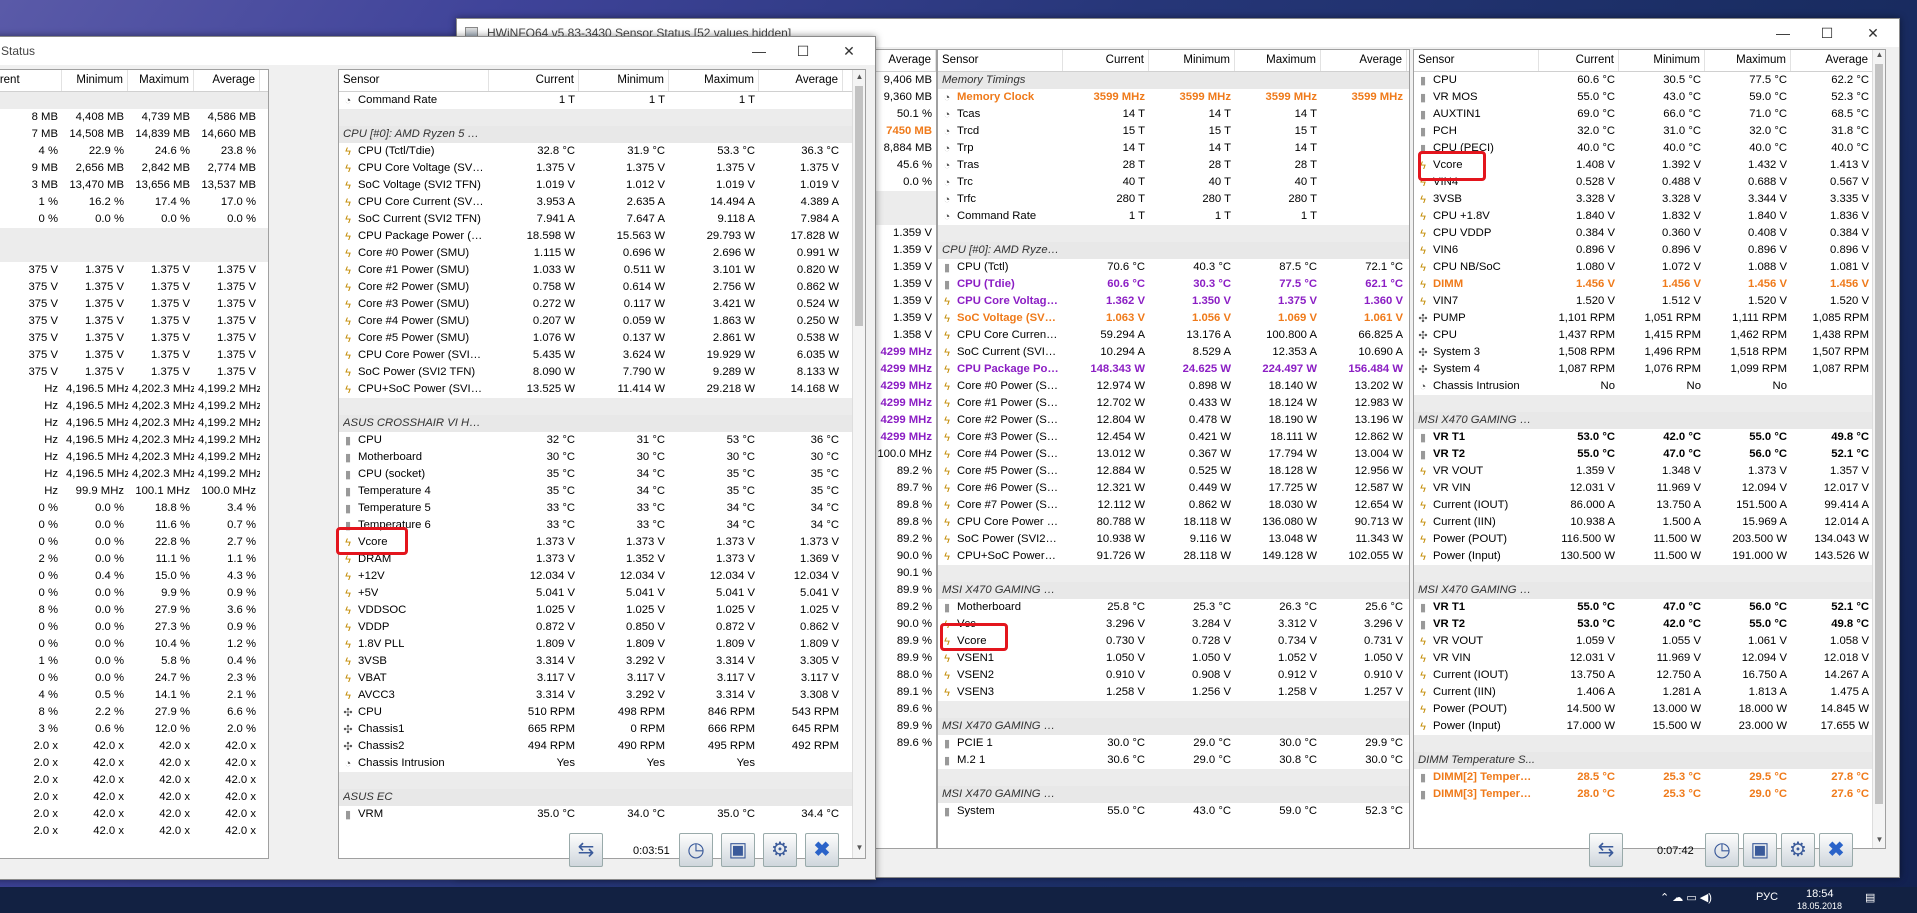  Describe the element at coordinates (1649, 624) in the screenshot. I see `sensor-row: ▮ VR T2 53.0 °C 42.0 °C 55.0 °C 49.8 °C` at that location.